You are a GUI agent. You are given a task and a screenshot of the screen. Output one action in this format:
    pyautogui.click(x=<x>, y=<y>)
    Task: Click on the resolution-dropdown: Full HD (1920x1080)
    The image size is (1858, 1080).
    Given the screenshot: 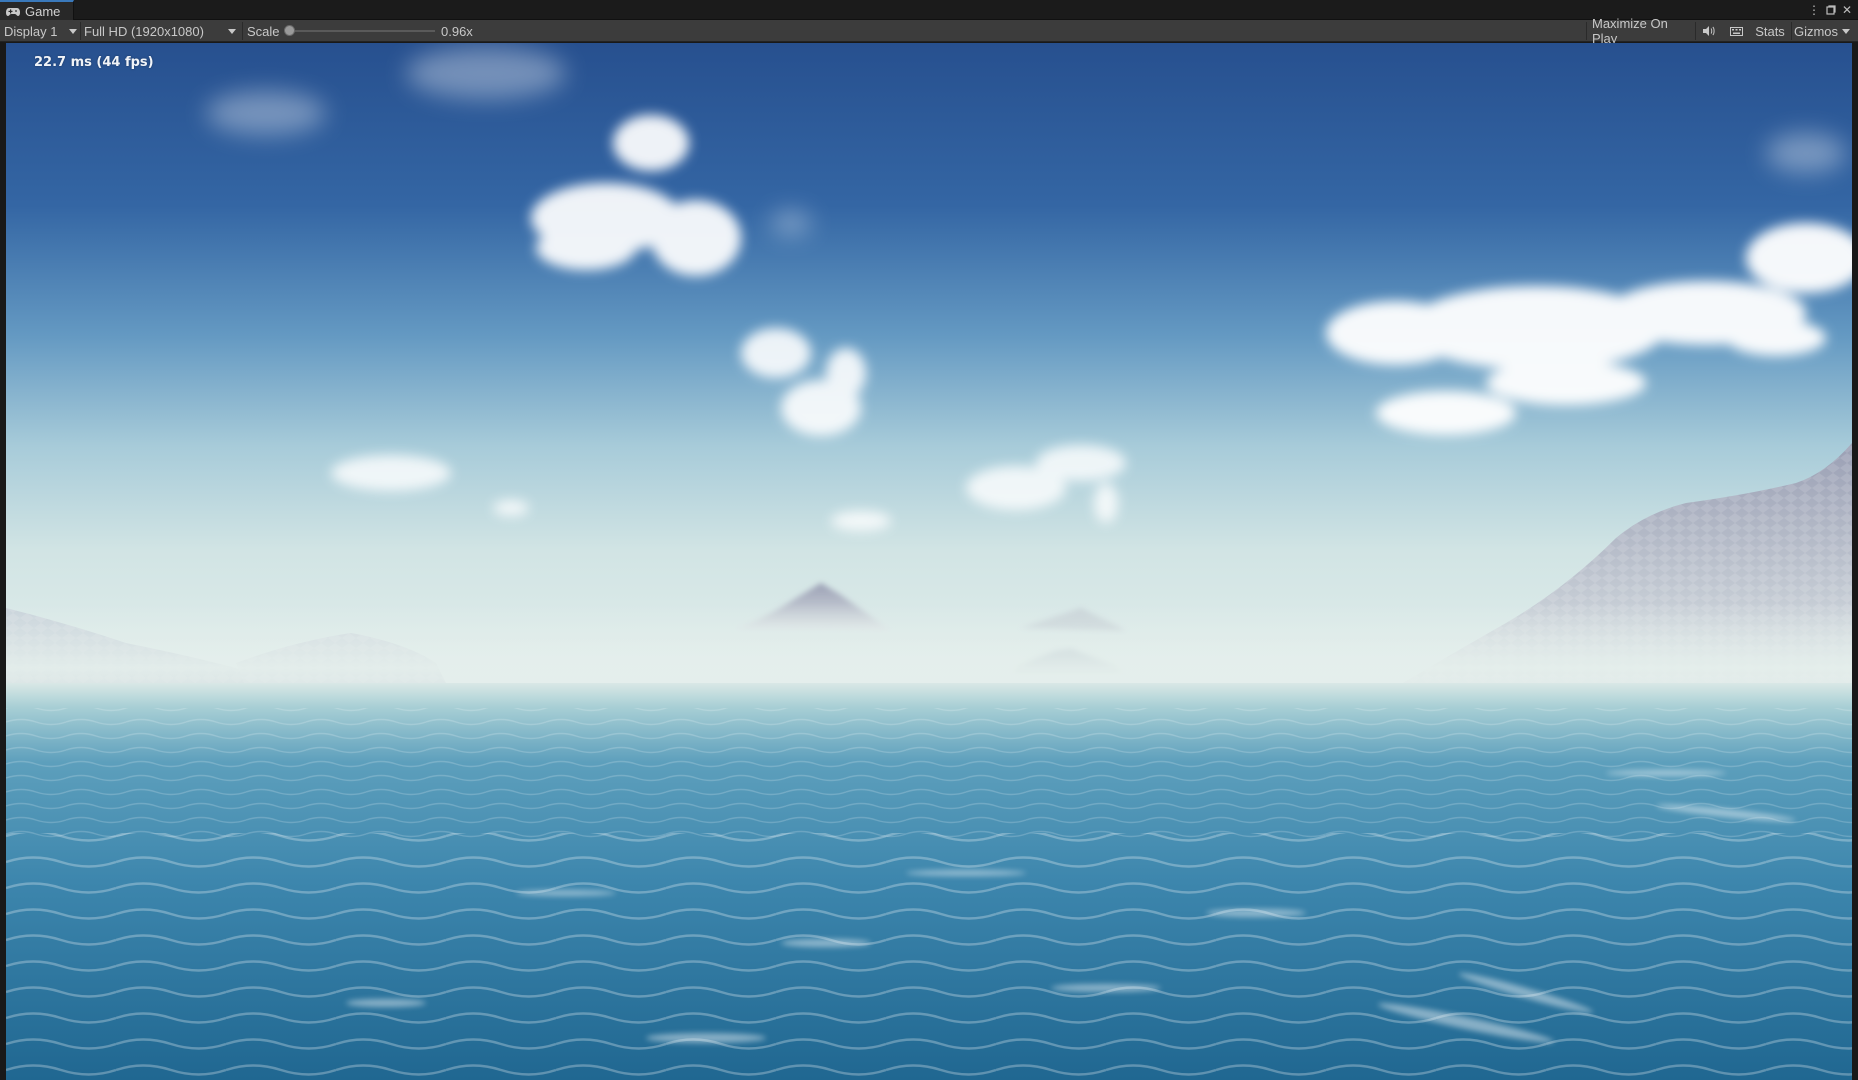 What is the action you would take?
    pyautogui.click(x=161, y=31)
    